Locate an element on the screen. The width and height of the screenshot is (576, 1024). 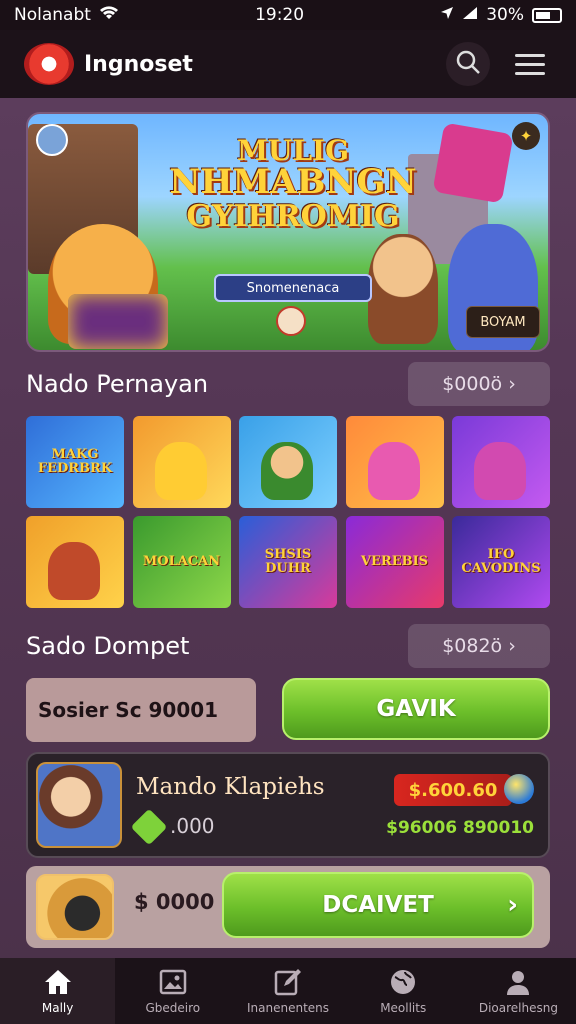
game-tile: IFO CAVODINS is located at coordinates (501, 562).